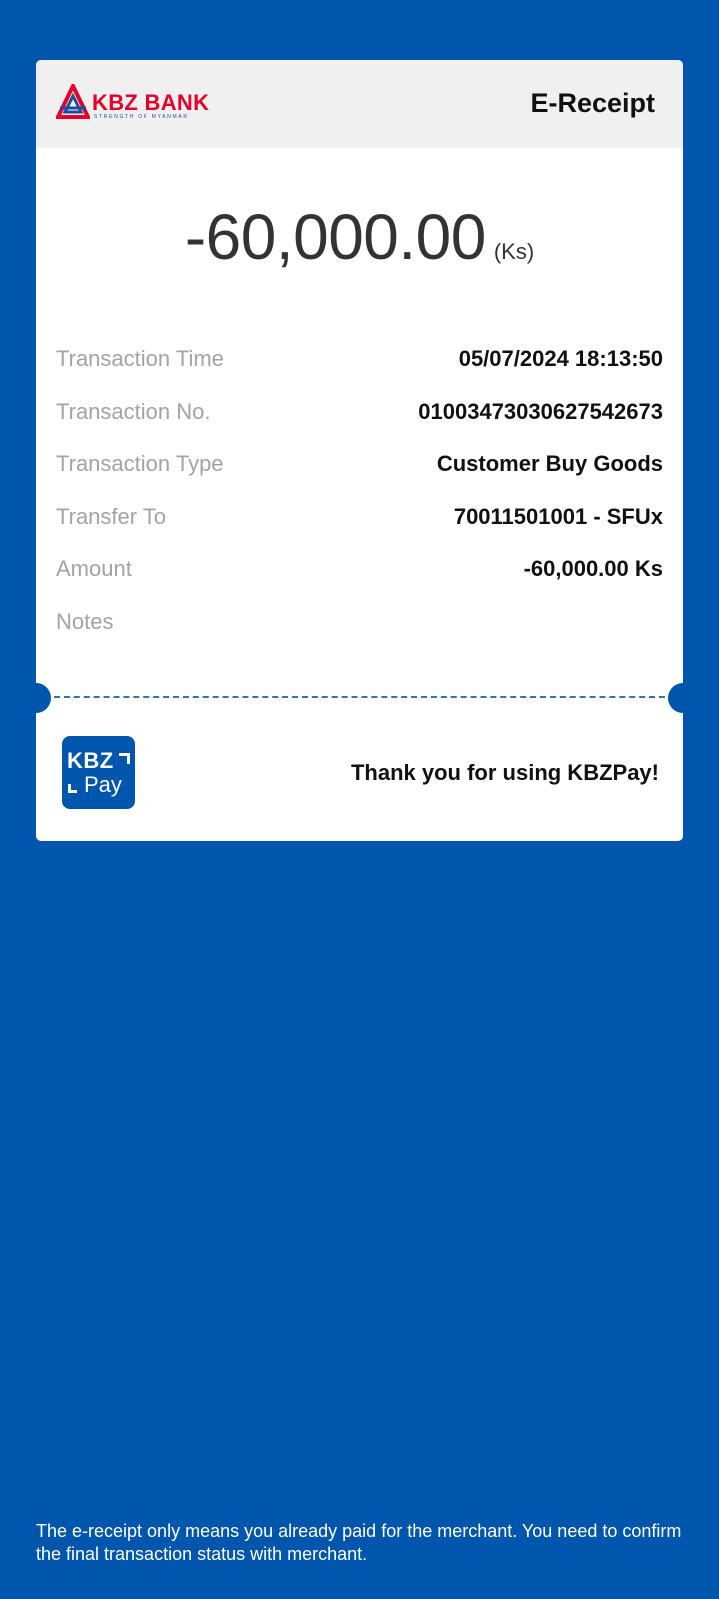 The width and height of the screenshot is (719, 1599). I want to click on amount-display: -60,000.00 (Ks), so click(359, 237).